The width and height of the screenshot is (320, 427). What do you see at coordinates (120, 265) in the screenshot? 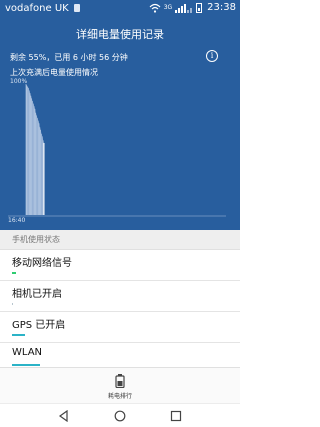
I see `list-item-mobile-signal: 移动网络信号` at bounding box center [120, 265].